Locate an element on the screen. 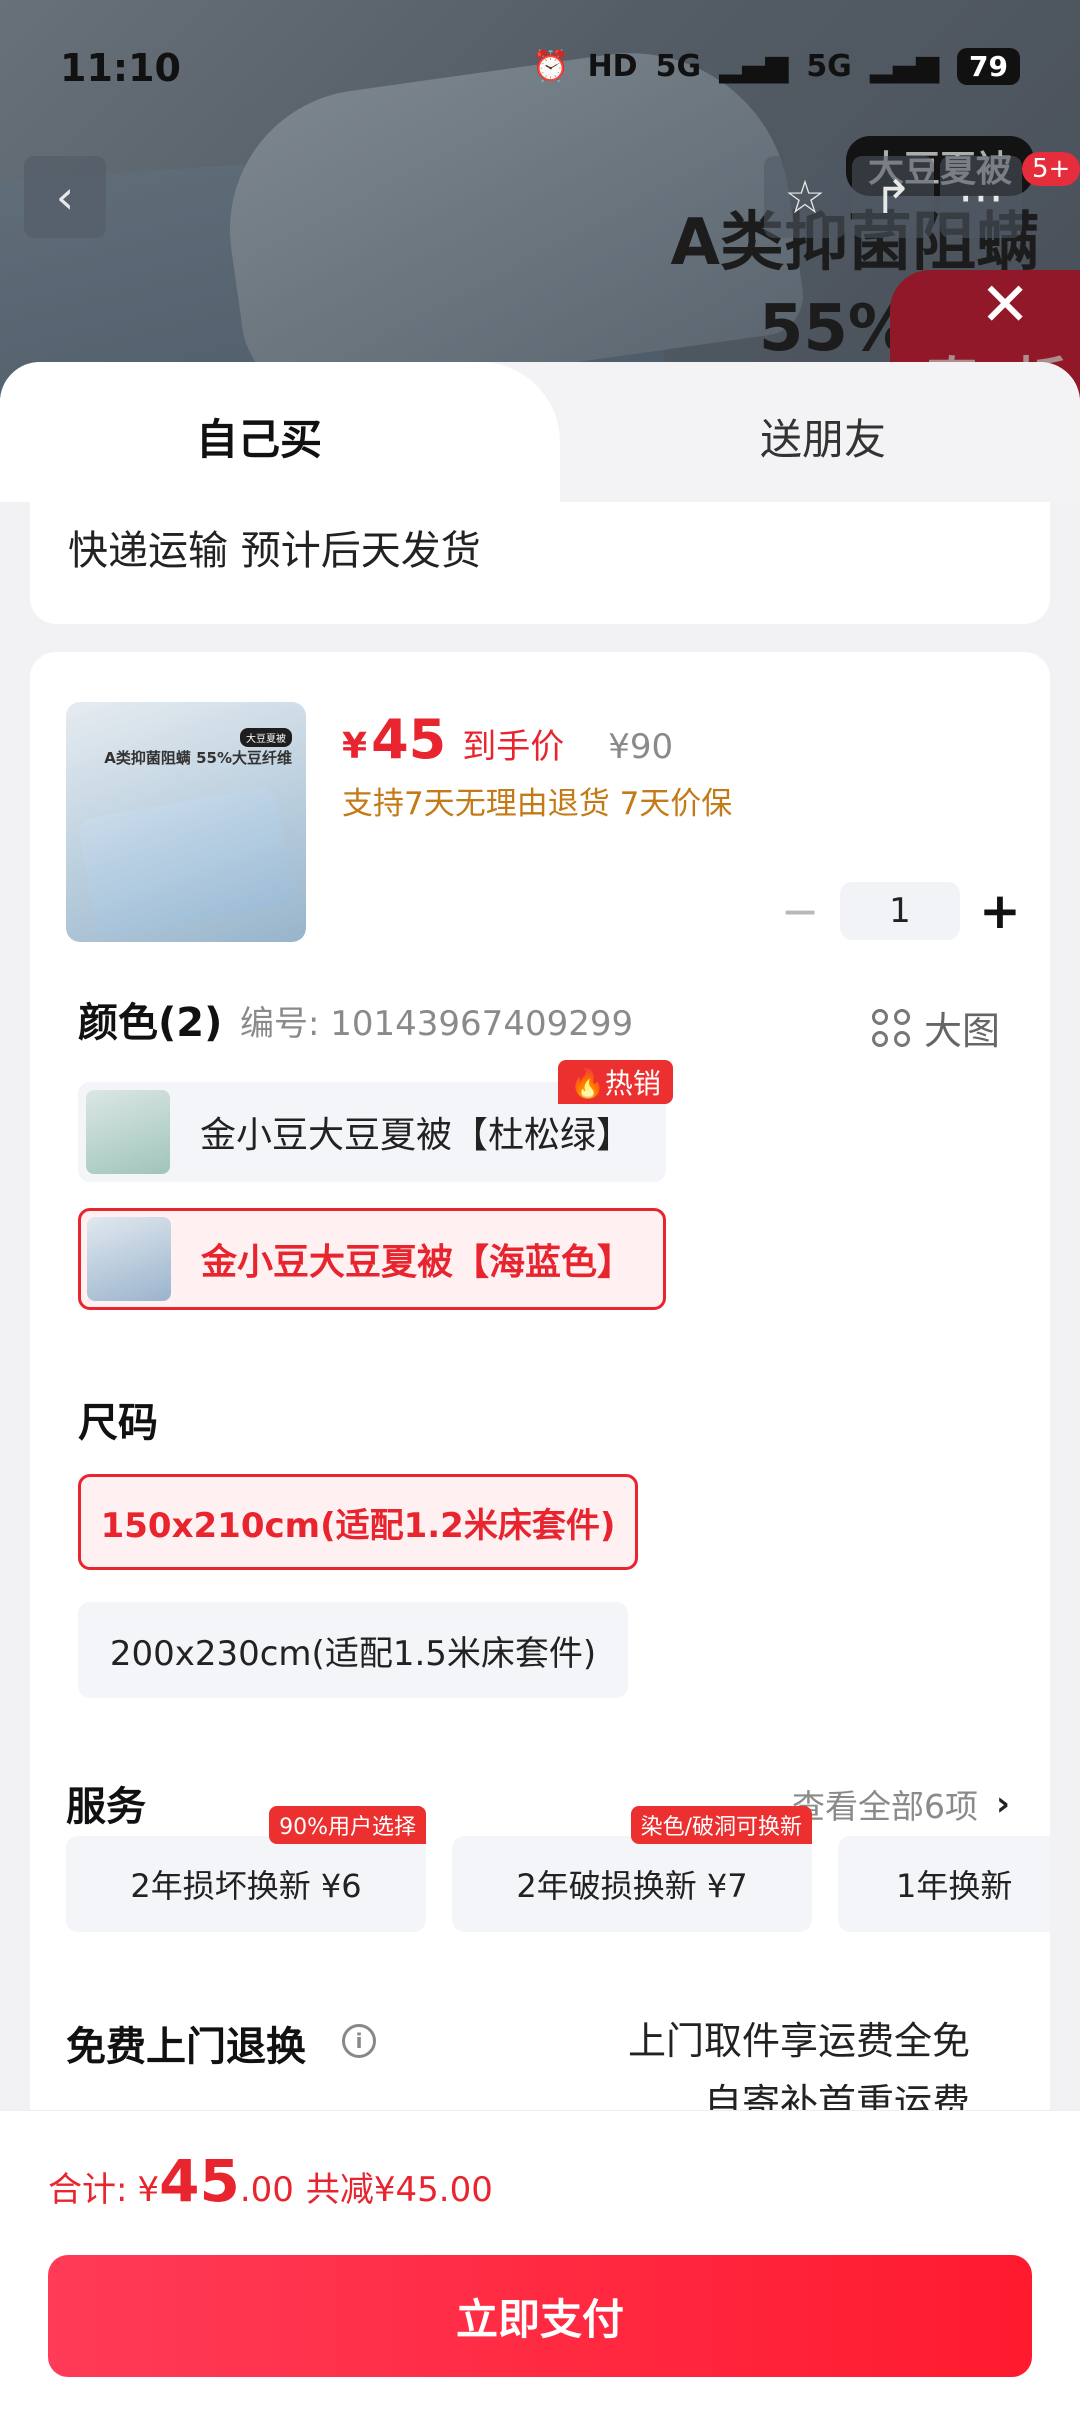  alarm-icon: ⏰ is located at coordinates (551, 66).